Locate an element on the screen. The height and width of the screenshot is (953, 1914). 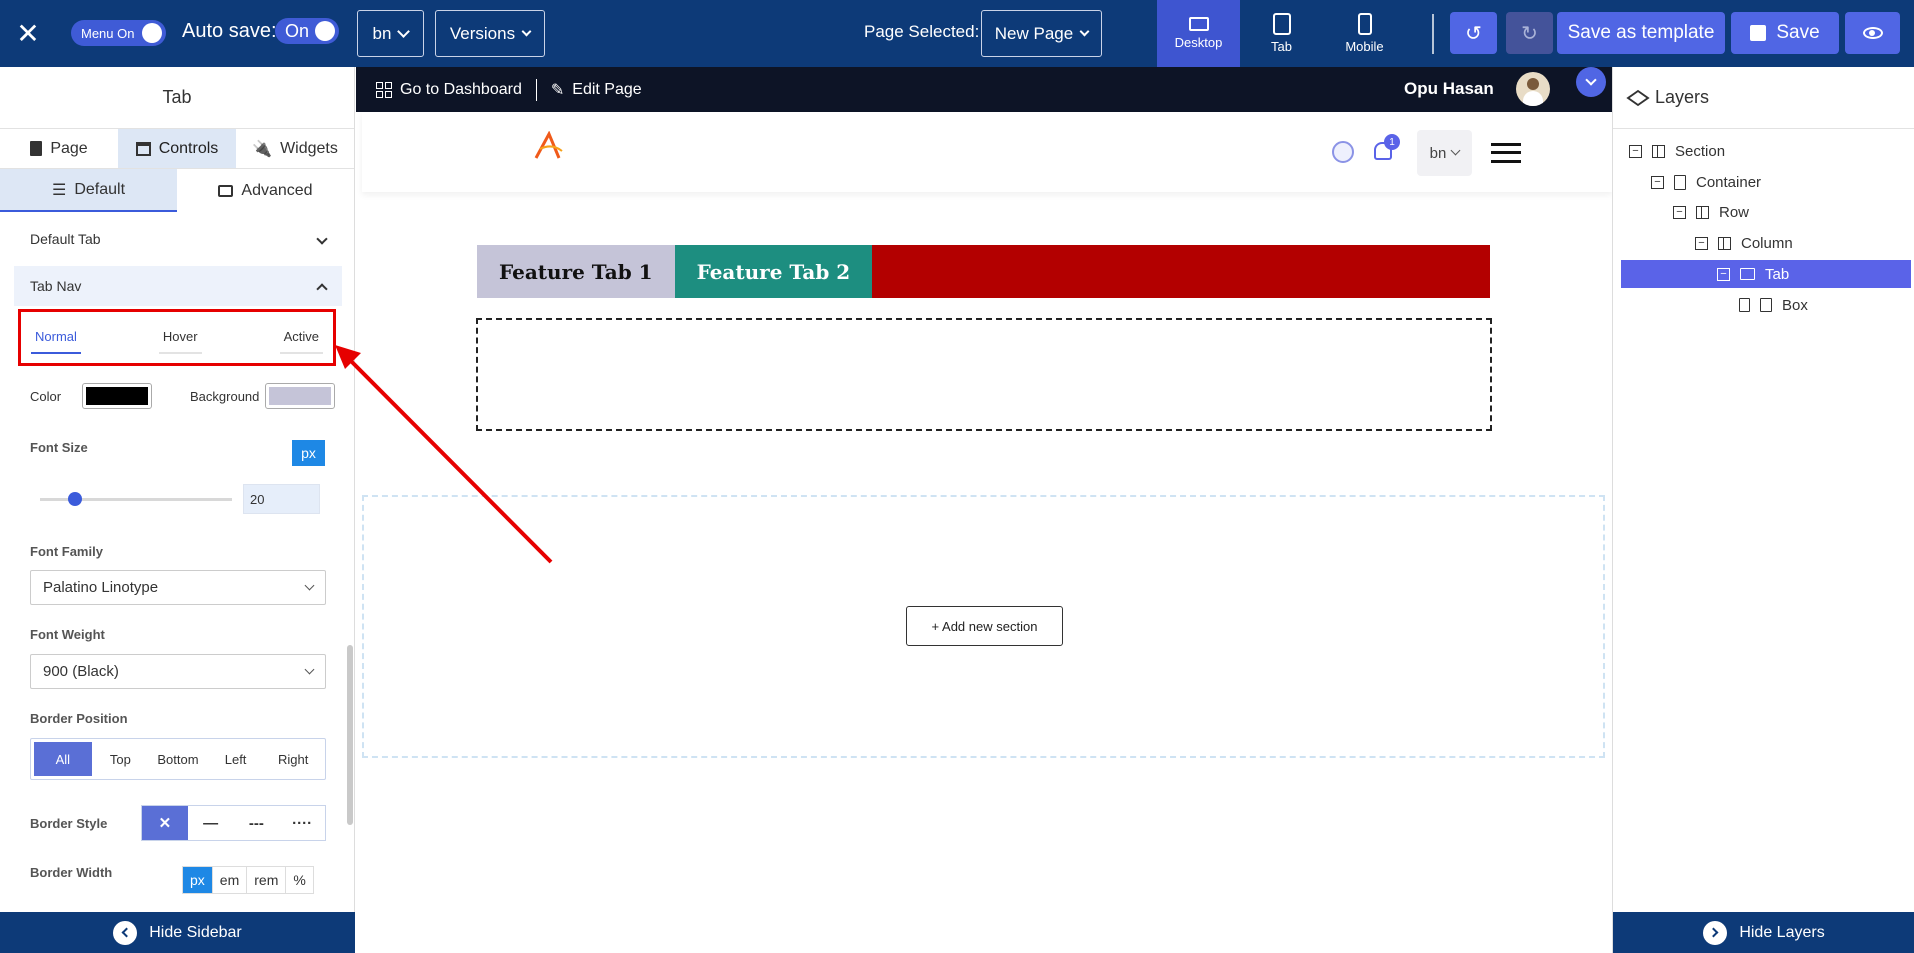
accordion-tab-nav: Tab Nav is located at coordinates (178, 286).